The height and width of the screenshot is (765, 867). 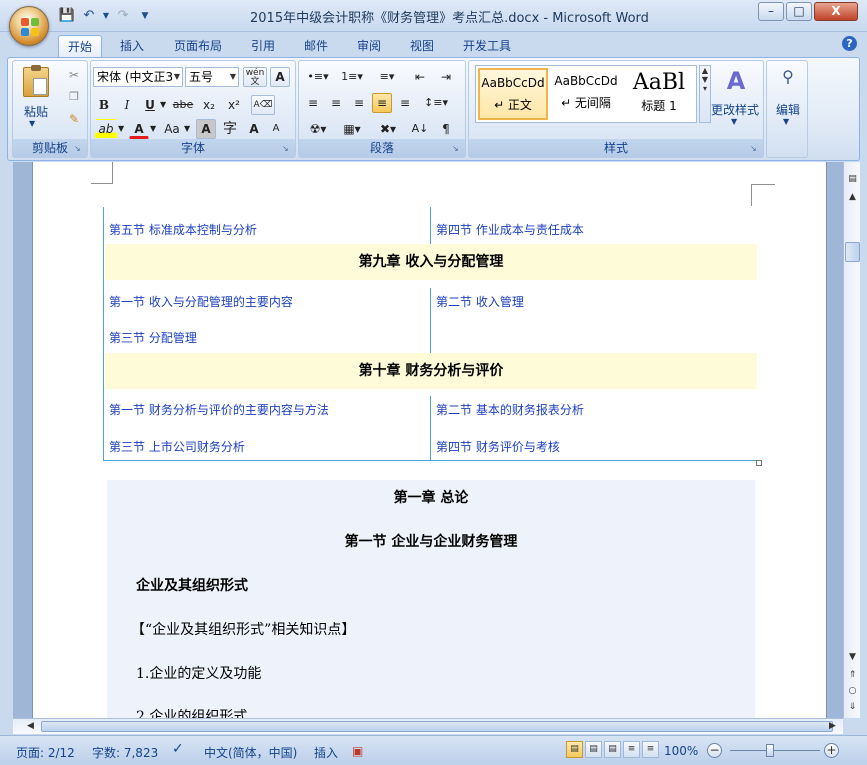 What do you see at coordinates (387, 77) in the screenshot?
I see `multilevel-list-icon: ≡▾` at bounding box center [387, 77].